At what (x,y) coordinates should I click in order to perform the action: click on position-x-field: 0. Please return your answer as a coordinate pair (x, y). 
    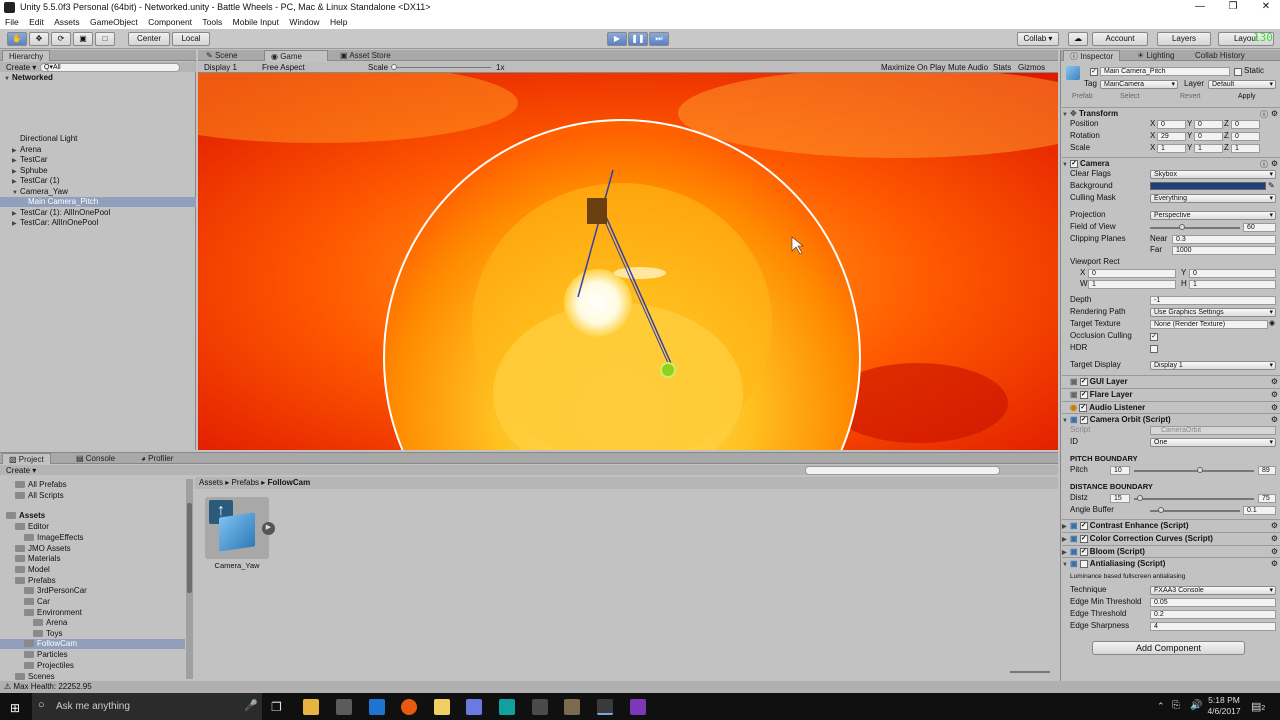
    Looking at the image, I should click on (1171, 124).